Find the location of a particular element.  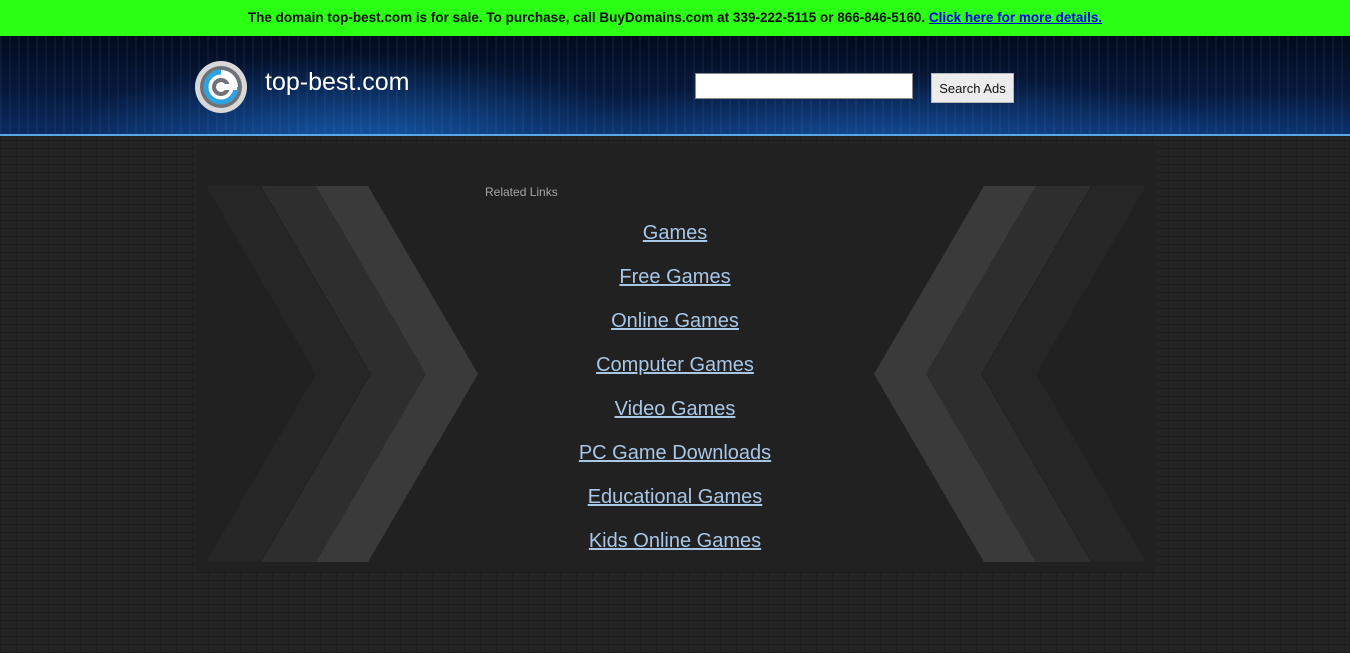

search-ads-button: Search Ads is located at coordinates (972, 88).